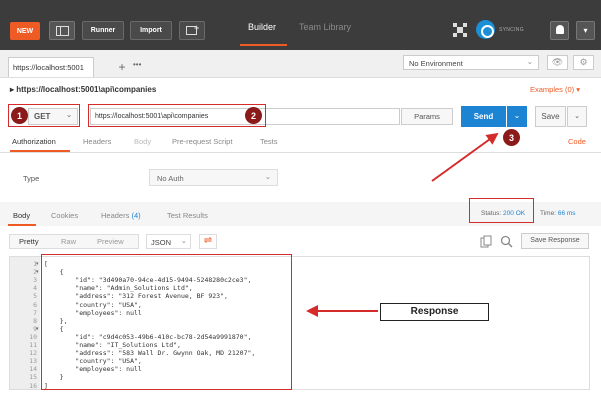  Describe the element at coordinates (434, 312) in the screenshot. I see `annotation-response-label: Response` at that location.